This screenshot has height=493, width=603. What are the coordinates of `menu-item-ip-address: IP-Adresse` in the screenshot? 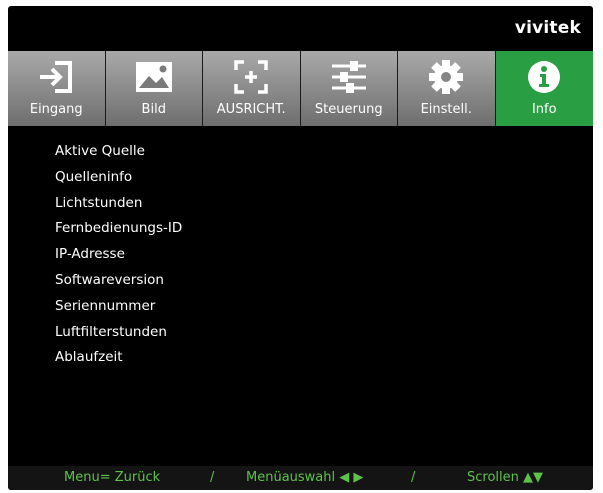 It's located at (118, 255).